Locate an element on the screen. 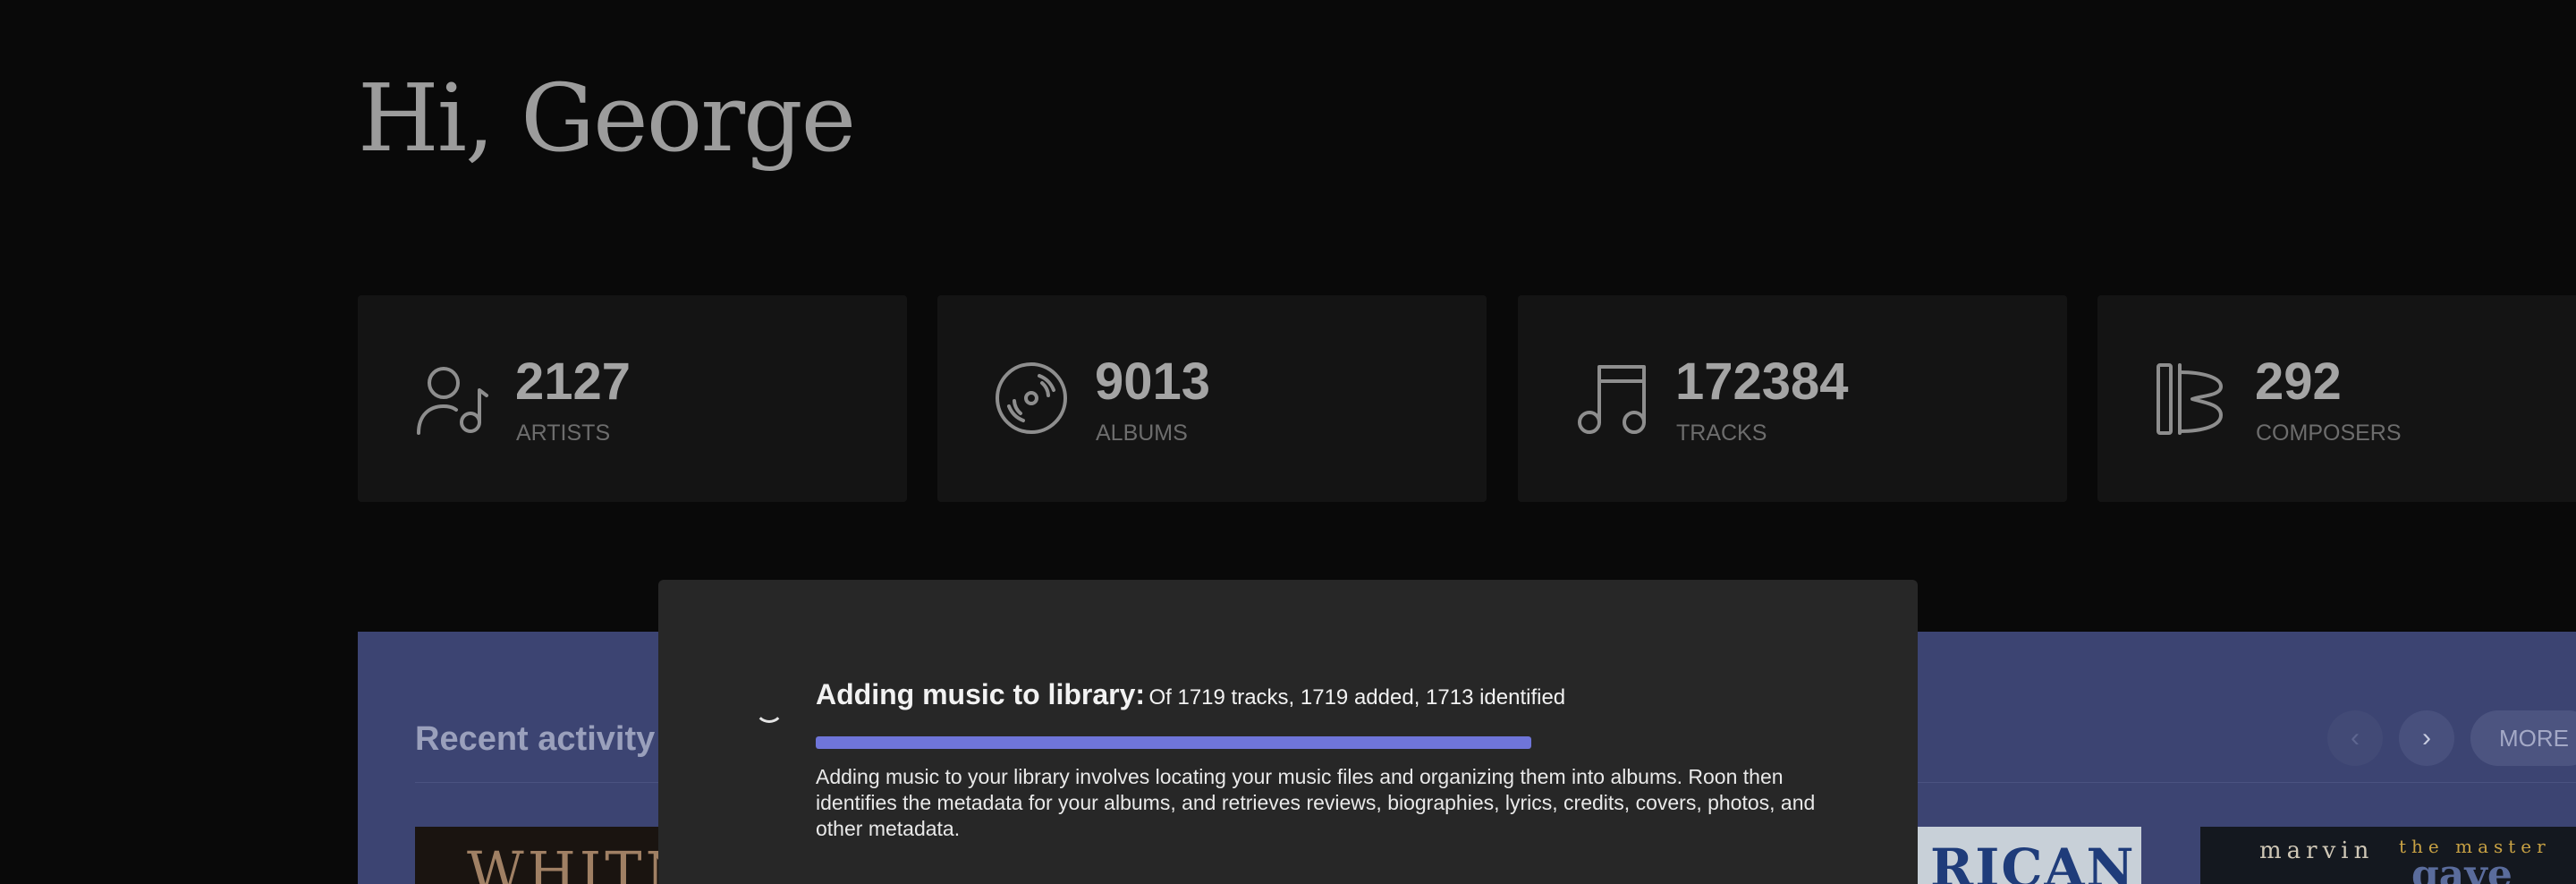 The height and width of the screenshot is (884, 2576). next-button: › is located at coordinates (2426, 738).